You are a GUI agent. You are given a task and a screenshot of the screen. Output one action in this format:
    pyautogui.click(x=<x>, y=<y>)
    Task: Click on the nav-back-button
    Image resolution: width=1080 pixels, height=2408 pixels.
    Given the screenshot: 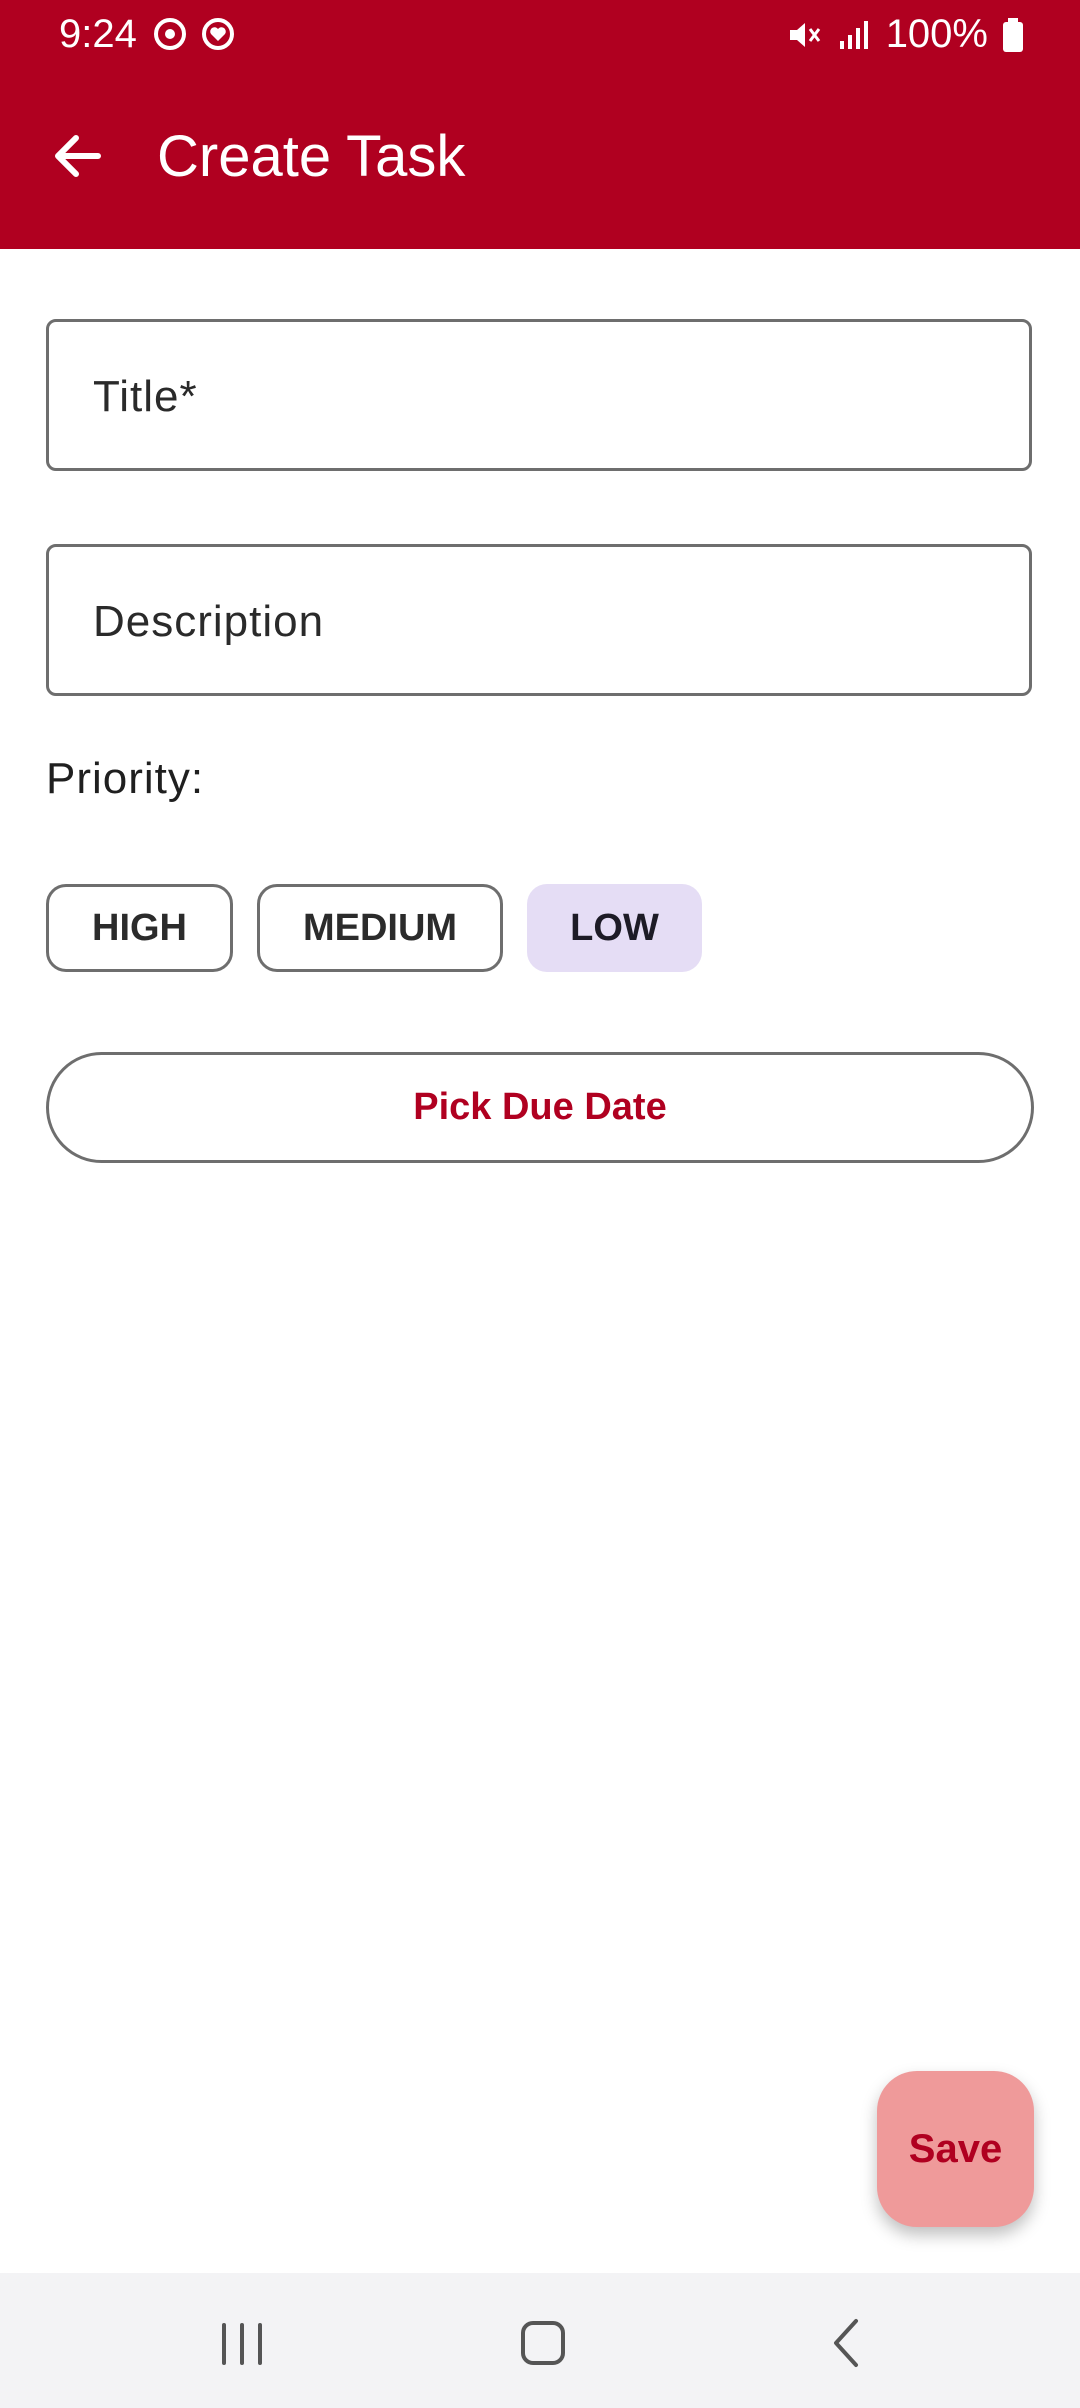 What is the action you would take?
    pyautogui.click(x=848, y=2343)
    